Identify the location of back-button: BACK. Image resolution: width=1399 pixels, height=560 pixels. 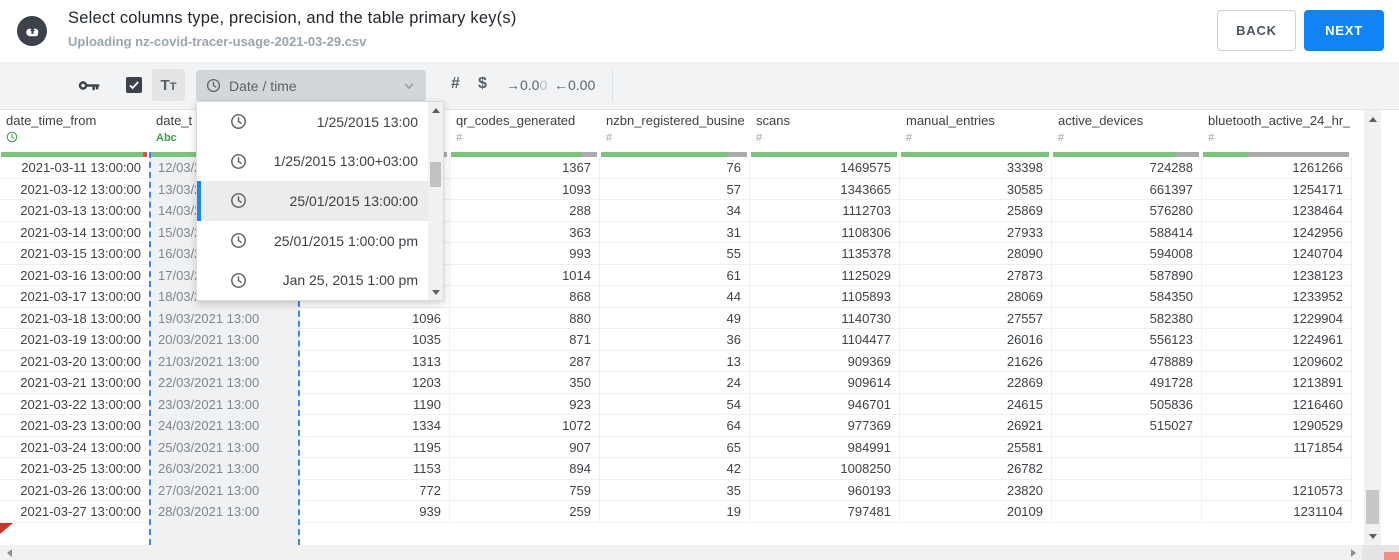
(1256, 30).